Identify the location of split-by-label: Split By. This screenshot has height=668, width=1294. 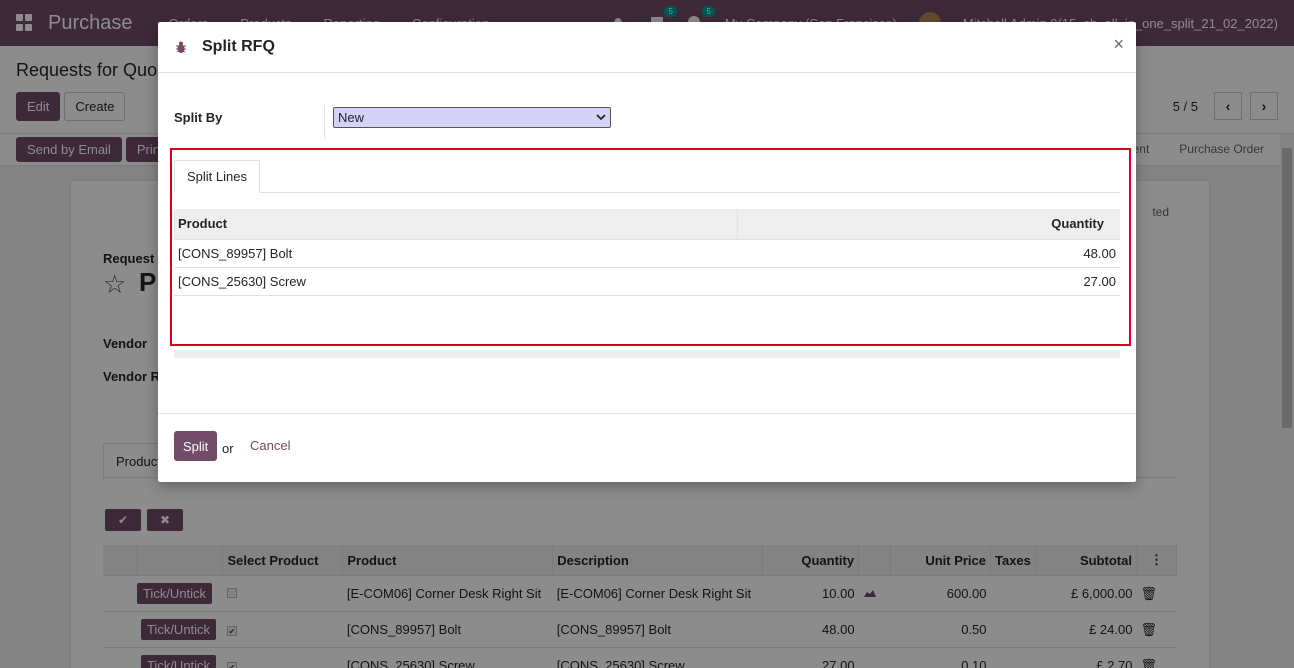
(198, 117).